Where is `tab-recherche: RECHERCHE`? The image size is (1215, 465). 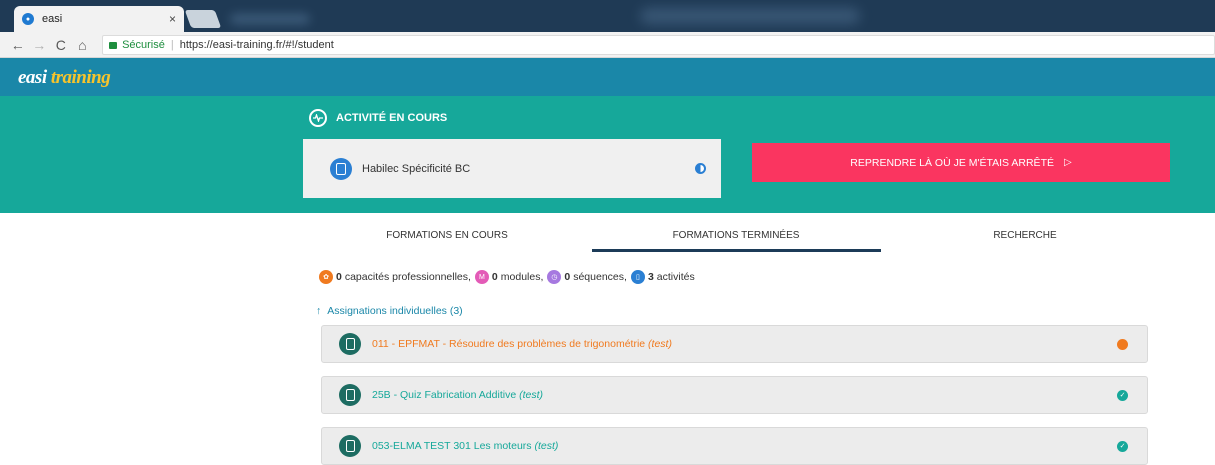
tab-recherche: RECHERCHE is located at coordinates (1025, 235).